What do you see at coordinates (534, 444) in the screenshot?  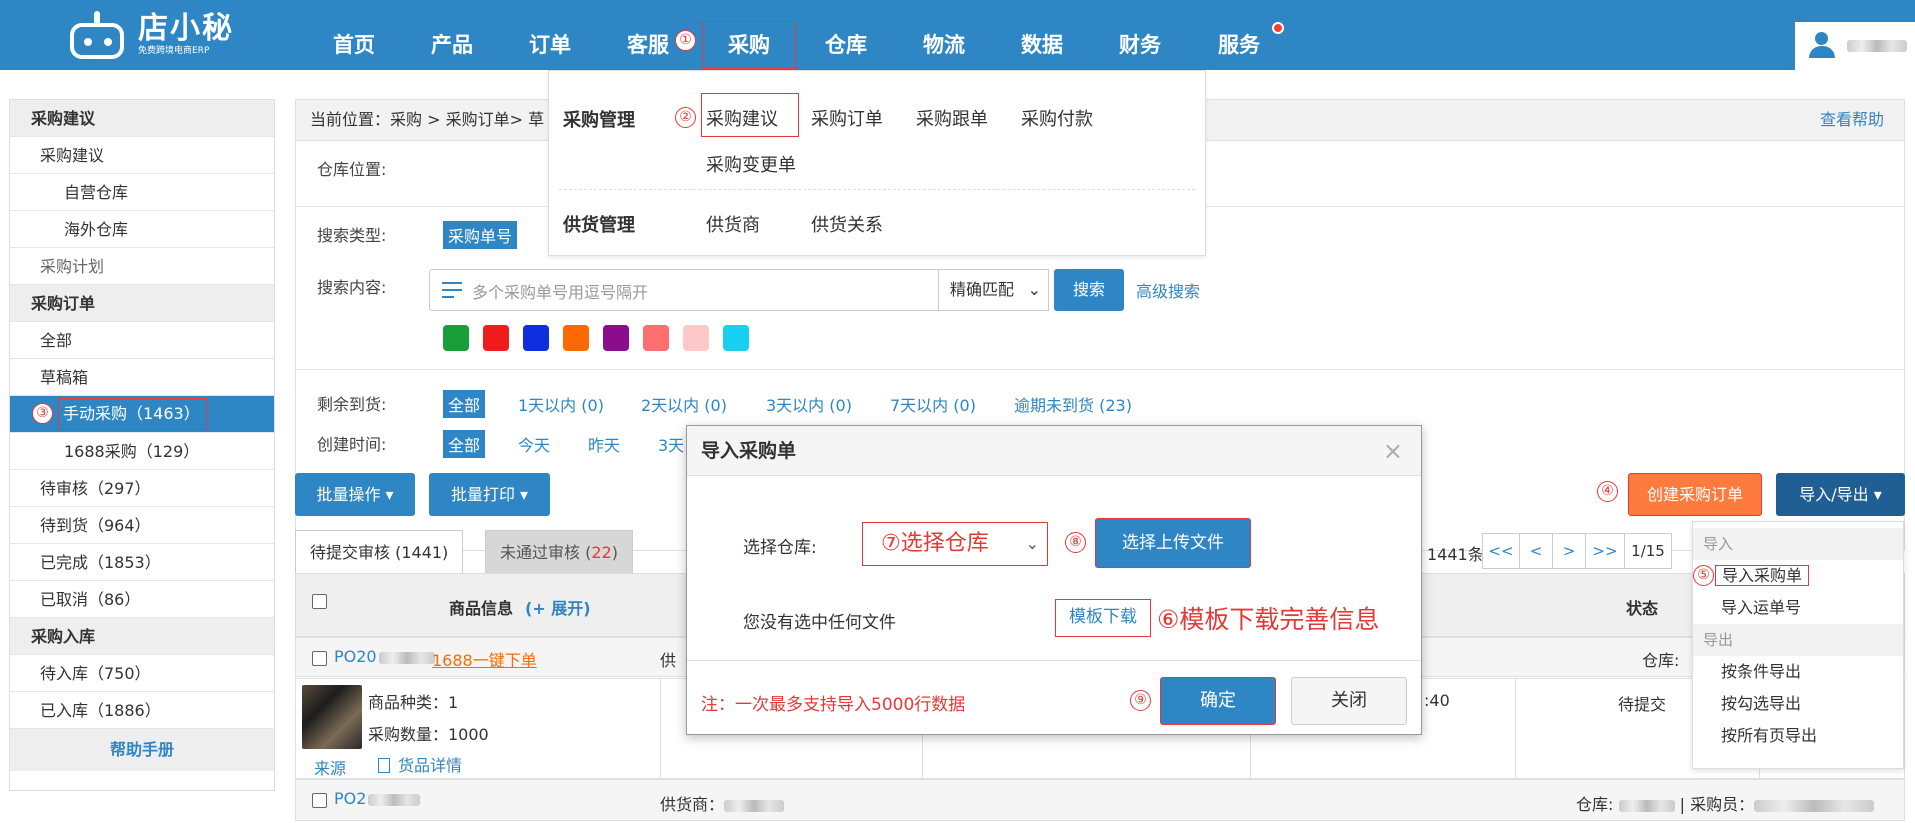 I see `created-today: 今天` at bounding box center [534, 444].